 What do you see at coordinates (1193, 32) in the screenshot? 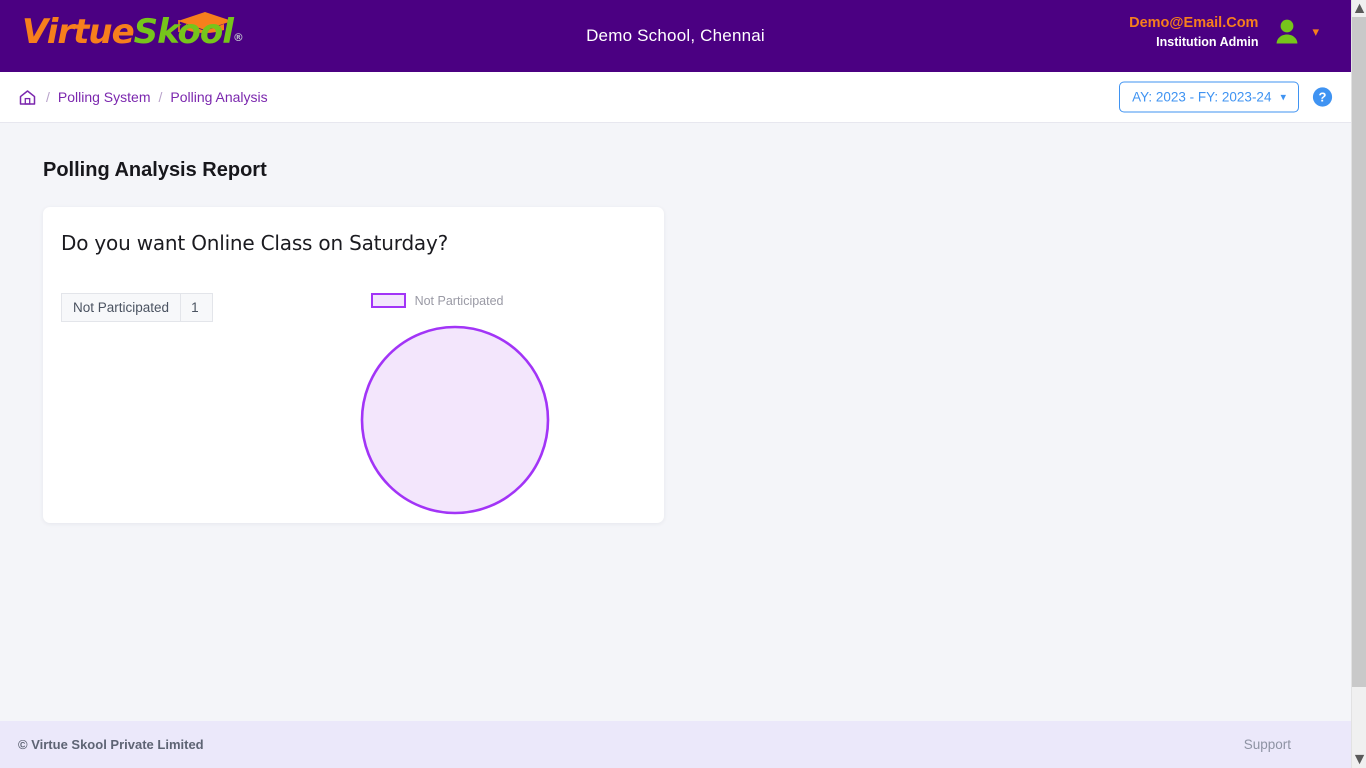
I see `user-info: Demo@Email.Com Institution Admin` at bounding box center [1193, 32].